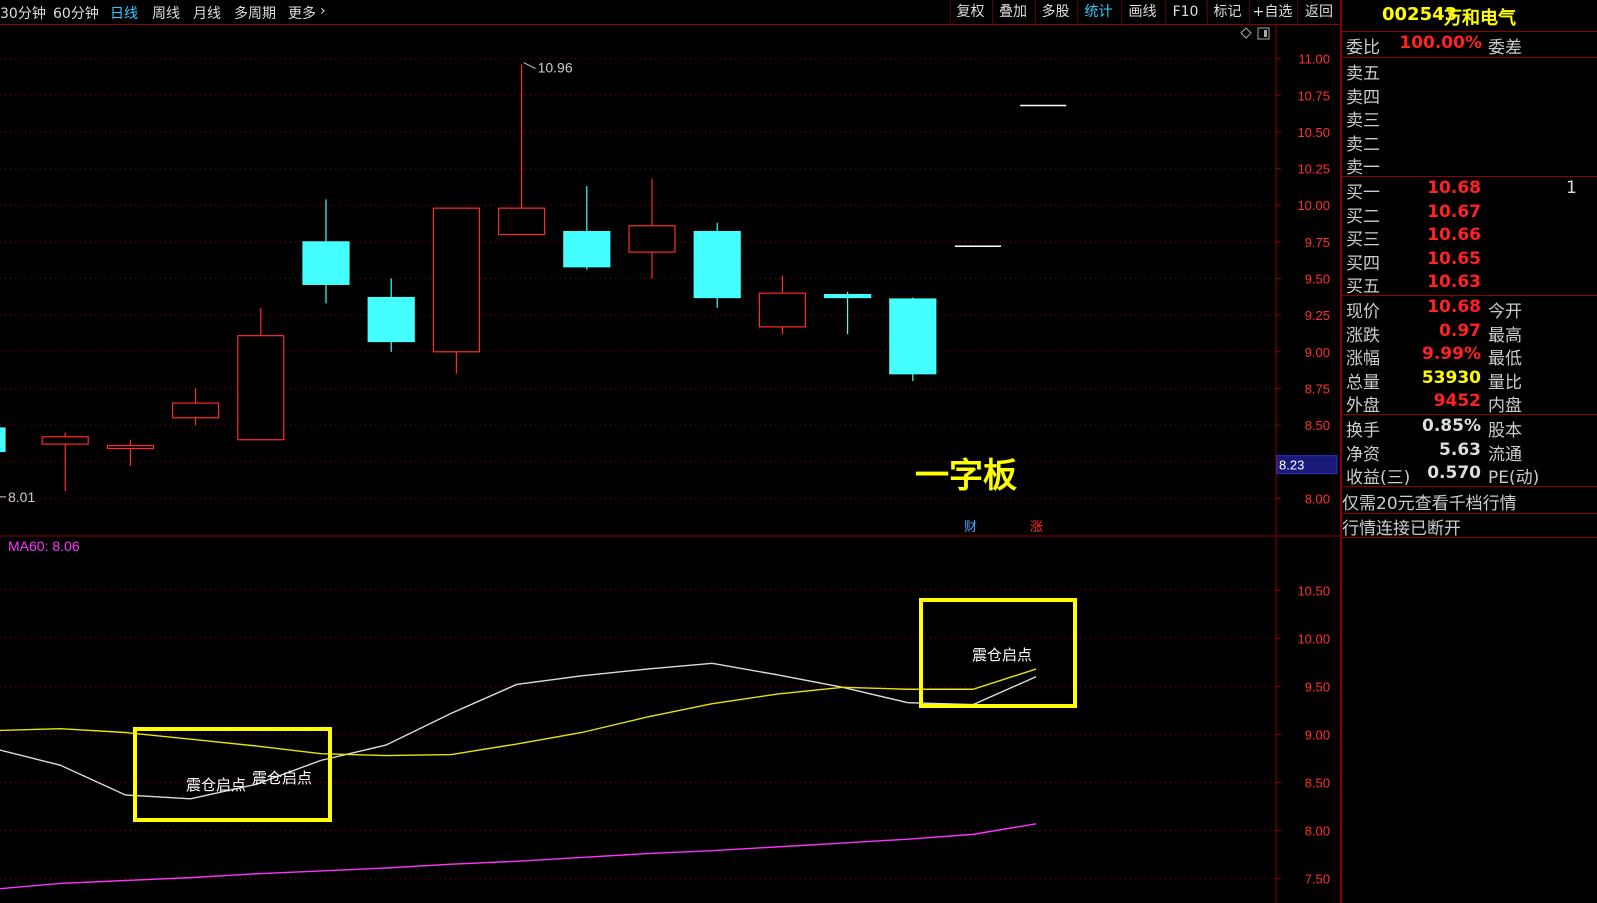 This screenshot has height=903, width=1597. Describe the element at coordinates (1317, 242) in the screenshot. I see `price-tick-label: 9.75` at that location.